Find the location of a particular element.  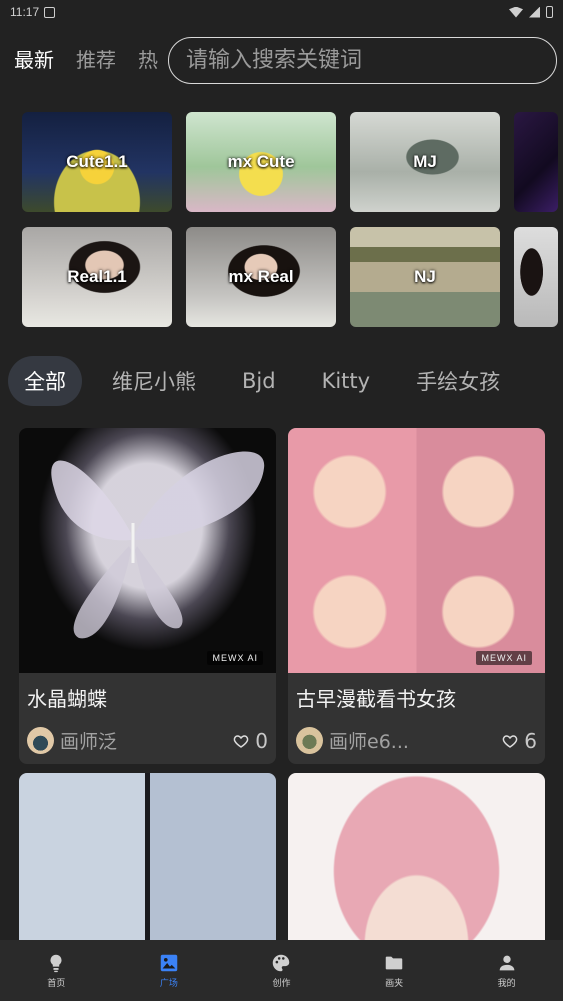

nav-square: 广场 is located at coordinates (169, 970).